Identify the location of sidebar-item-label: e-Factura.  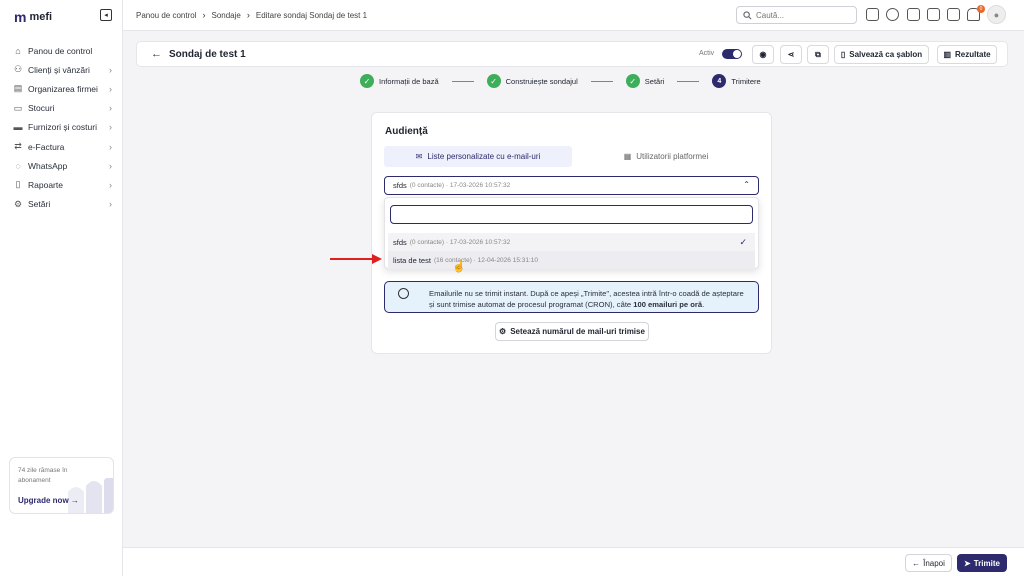
(46, 146).